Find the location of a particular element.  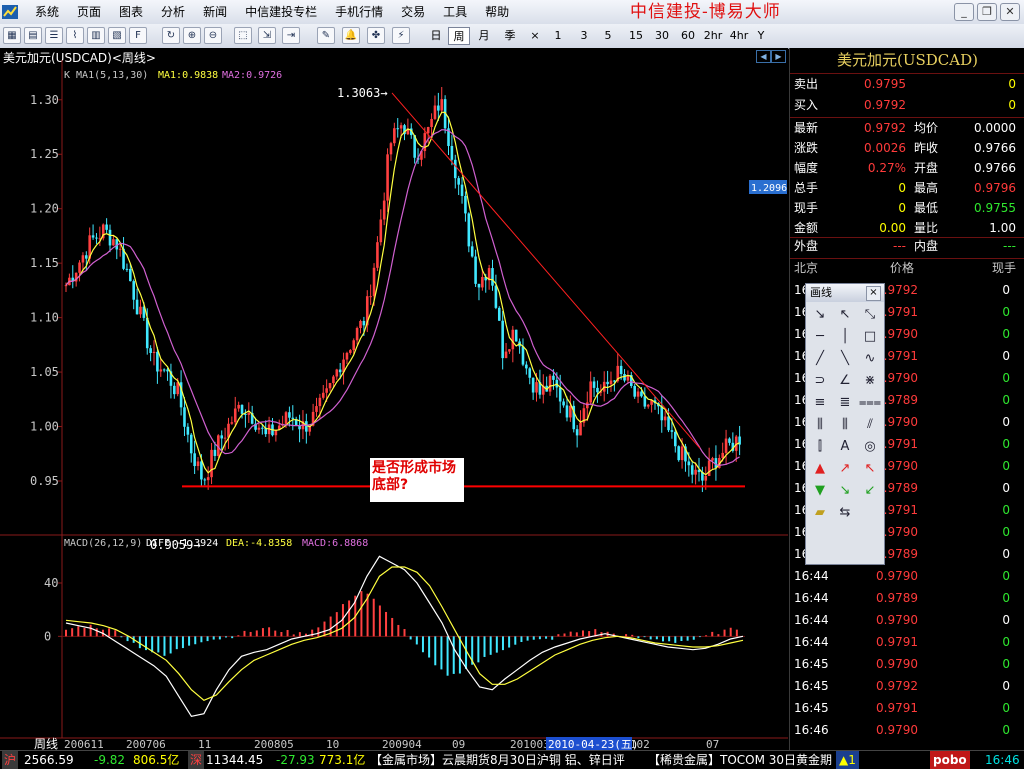

palette-close-button: × is located at coordinates (873, 293).